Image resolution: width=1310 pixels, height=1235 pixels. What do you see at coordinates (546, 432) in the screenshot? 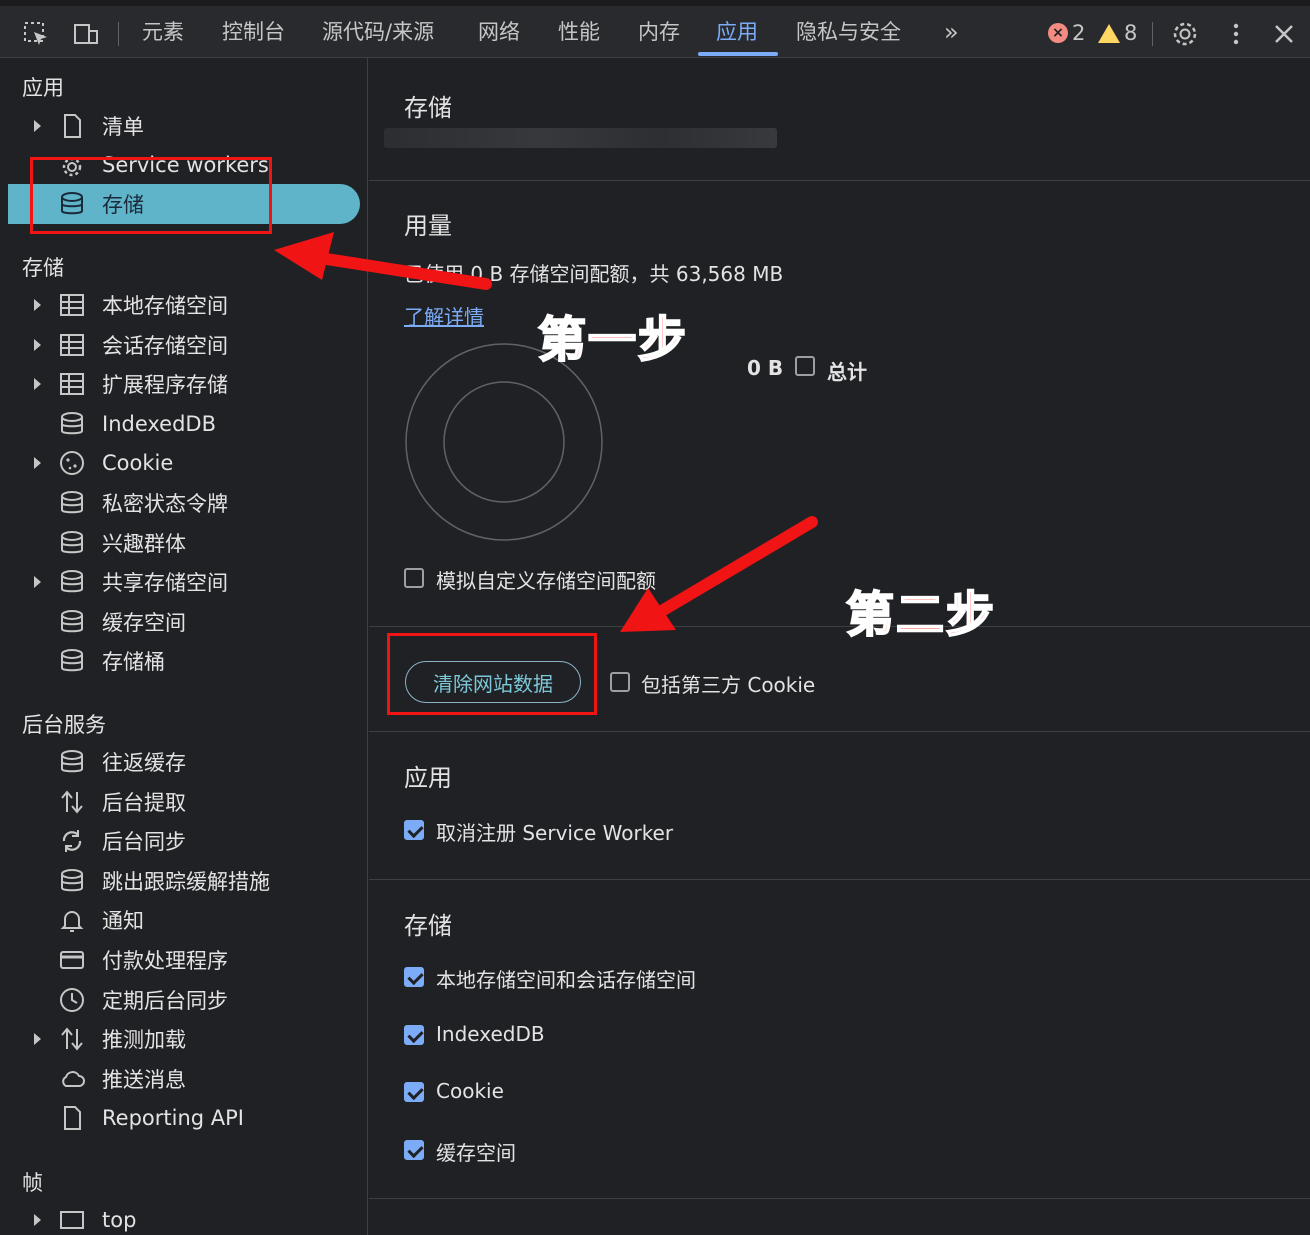
I see `annotation-arrows` at bounding box center [546, 432].